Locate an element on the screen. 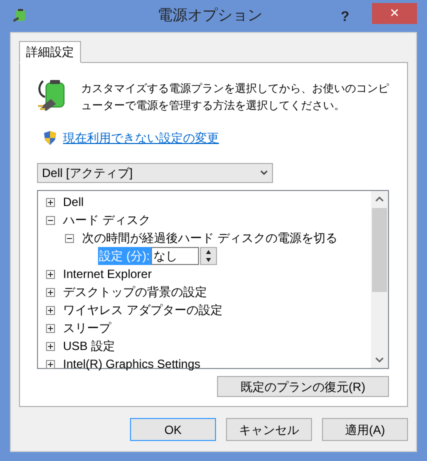 Image resolution: width=427 pixels, height=461 pixels. help-button: ? is located at coordinates (345, 16).